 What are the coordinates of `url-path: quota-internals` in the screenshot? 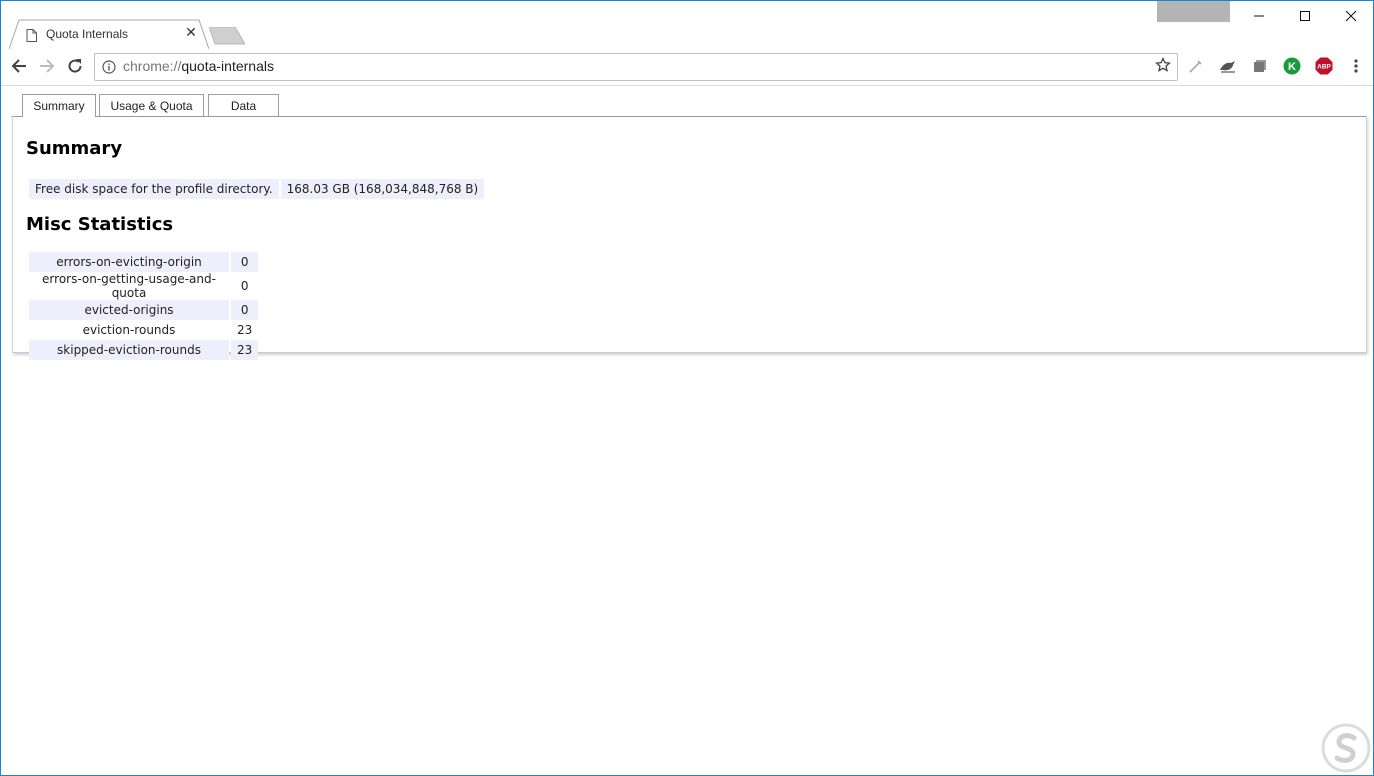 It's located at (227, 66).